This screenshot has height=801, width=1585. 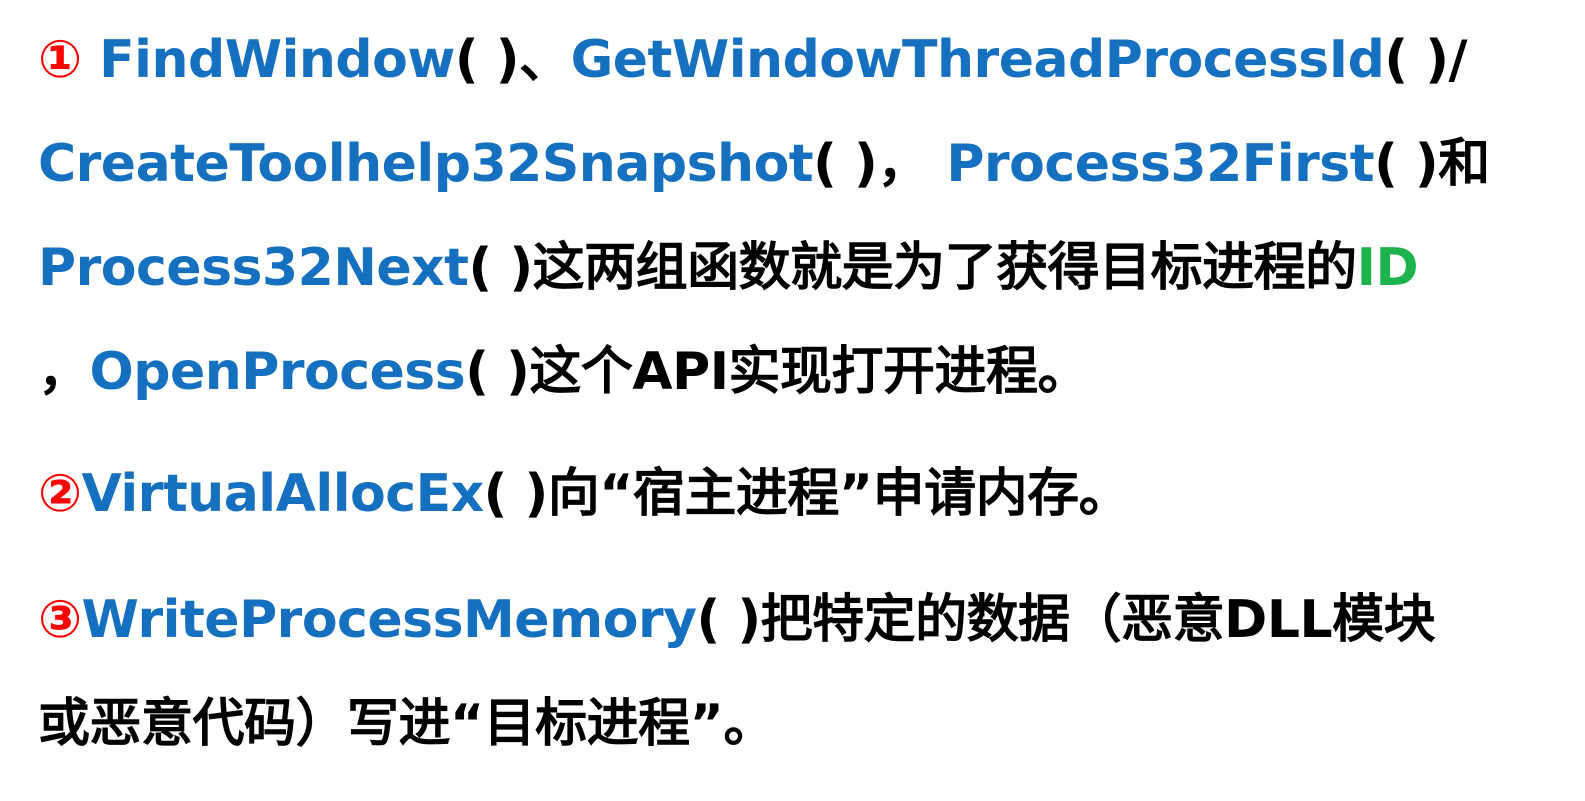 What do you see at coordinates (1425, 60) in the screenshot?
I see `text-segment: ( )/` at bounding box center [1425, 60].